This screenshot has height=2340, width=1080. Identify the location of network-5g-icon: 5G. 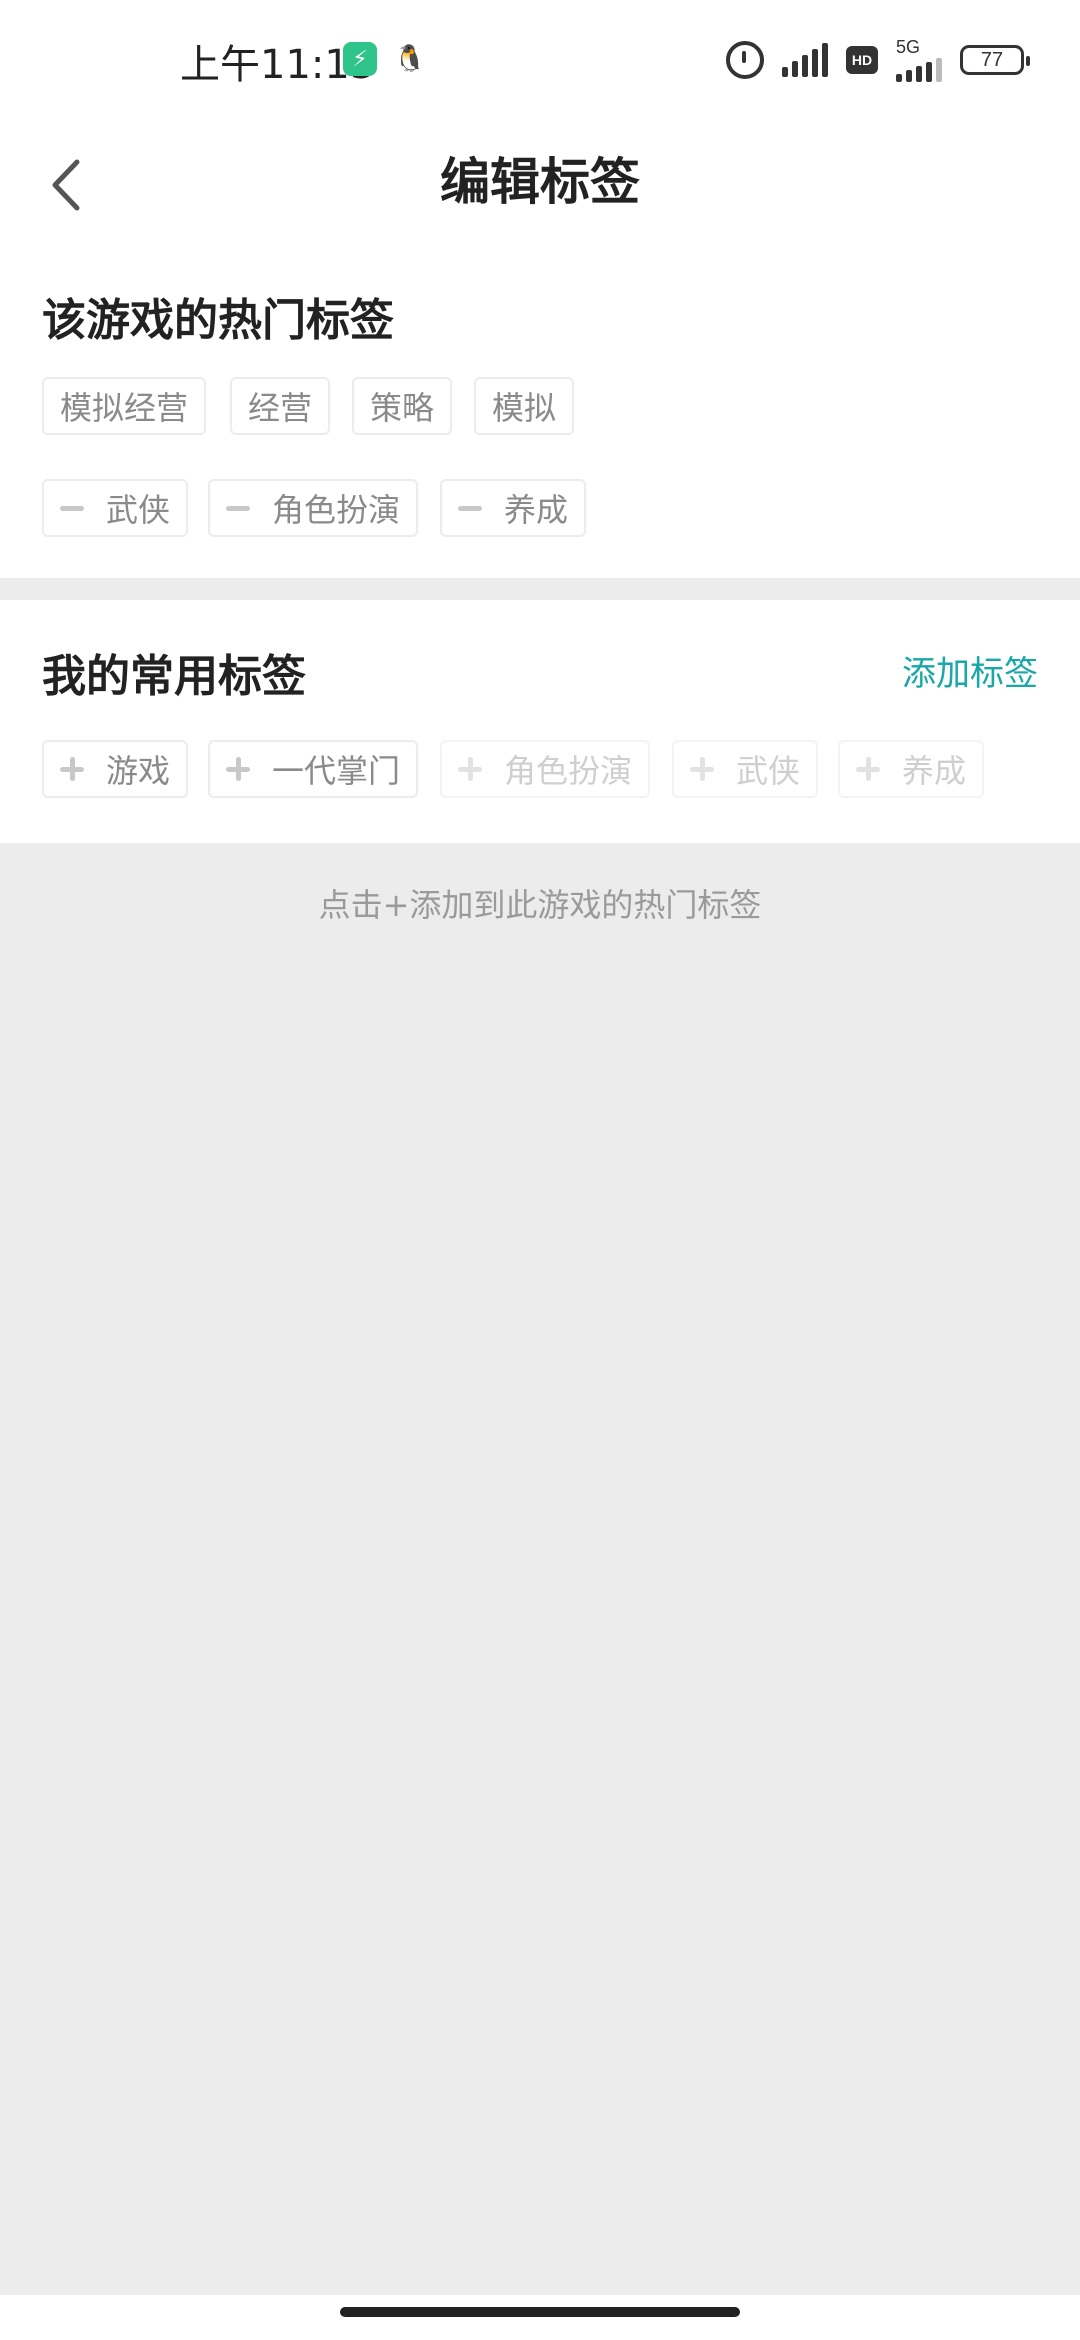
(919, 60).